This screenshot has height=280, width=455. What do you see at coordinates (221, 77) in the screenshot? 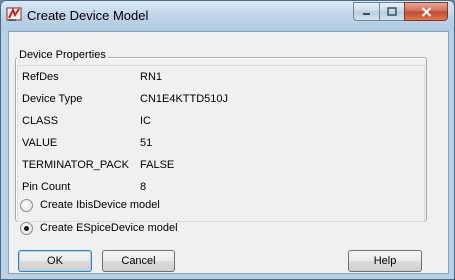
I see `property-row-refdes: RefDes RN1` at bounding box center [221, 77].